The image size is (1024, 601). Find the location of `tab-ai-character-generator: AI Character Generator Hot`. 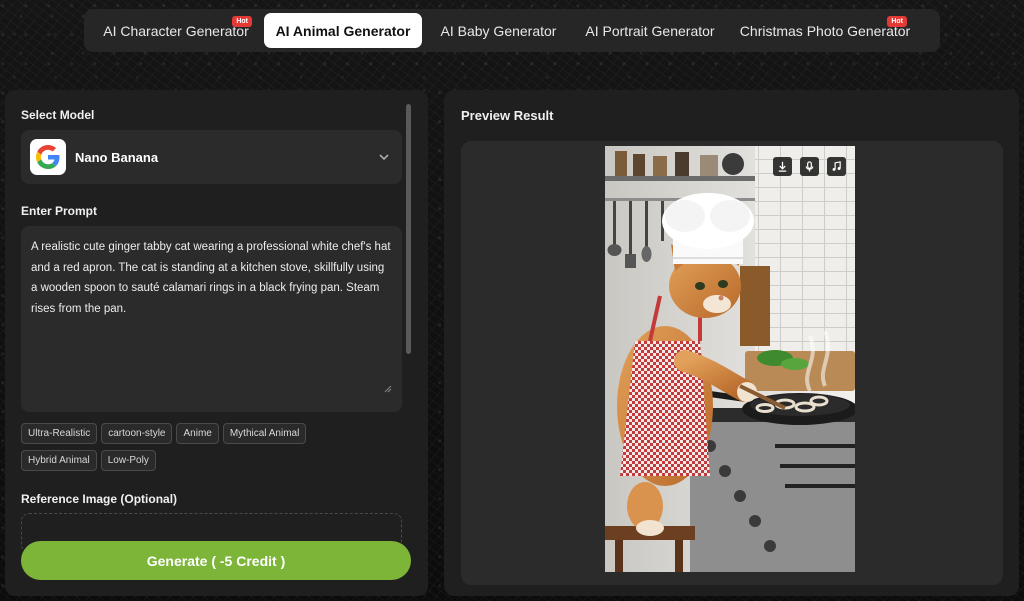

tab-ai-character-generator: AI Character Generator Hot is located at coordinates (176, 30).